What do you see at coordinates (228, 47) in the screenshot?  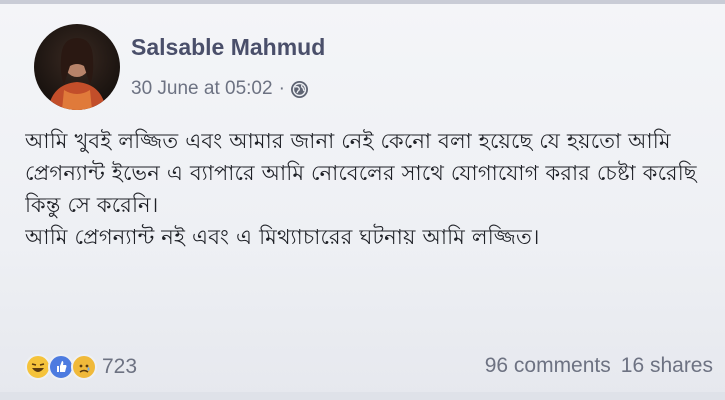 I see `author-name: Salsable Mahmud` at bounding box center [228, 47].